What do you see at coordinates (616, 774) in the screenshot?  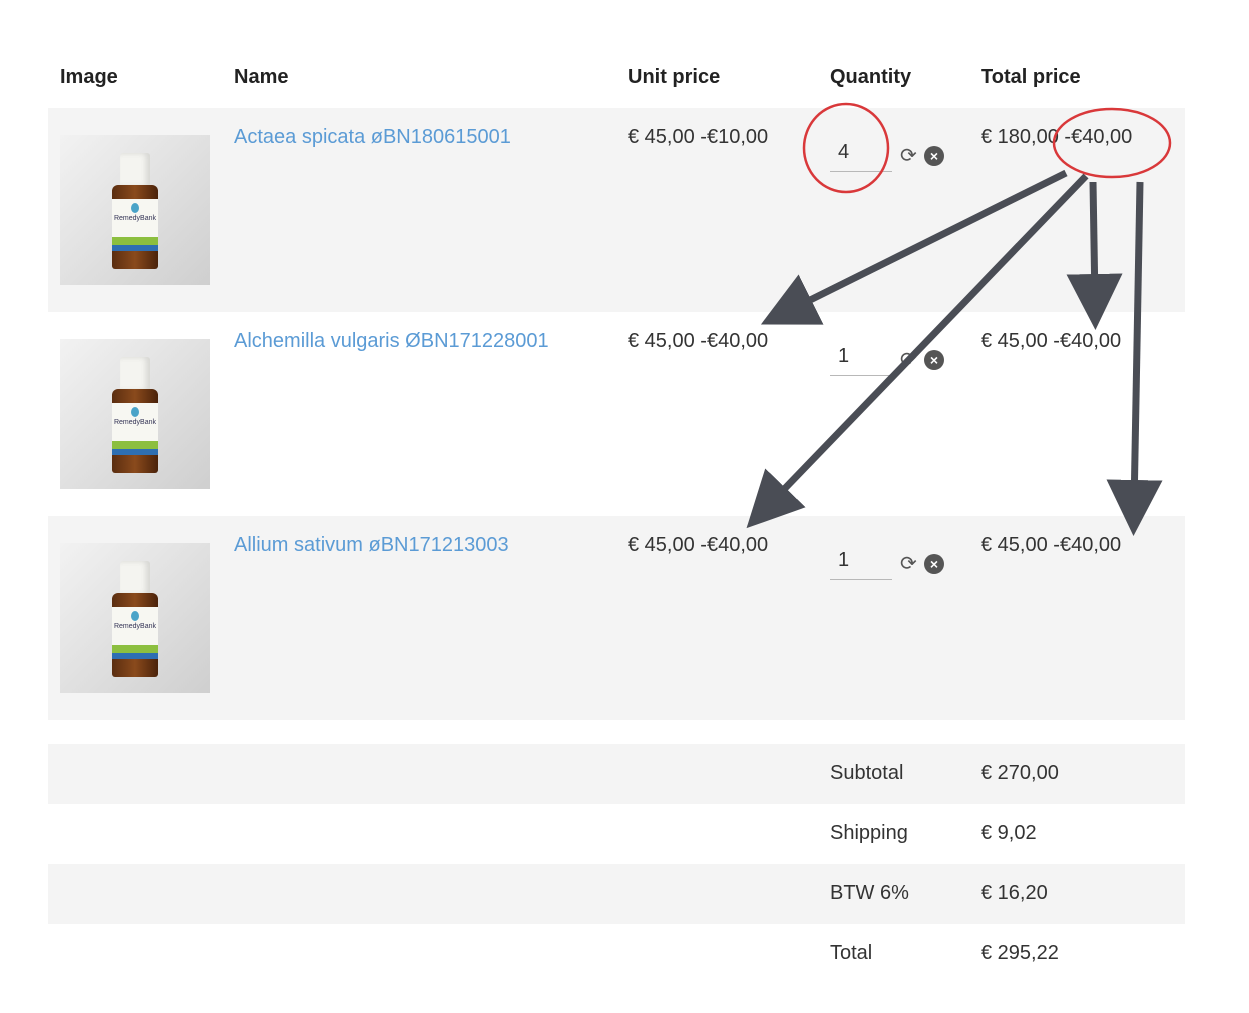 I see `summary-row-subtotal: Subtotal € 270,00` at bounding box center [616, 774].